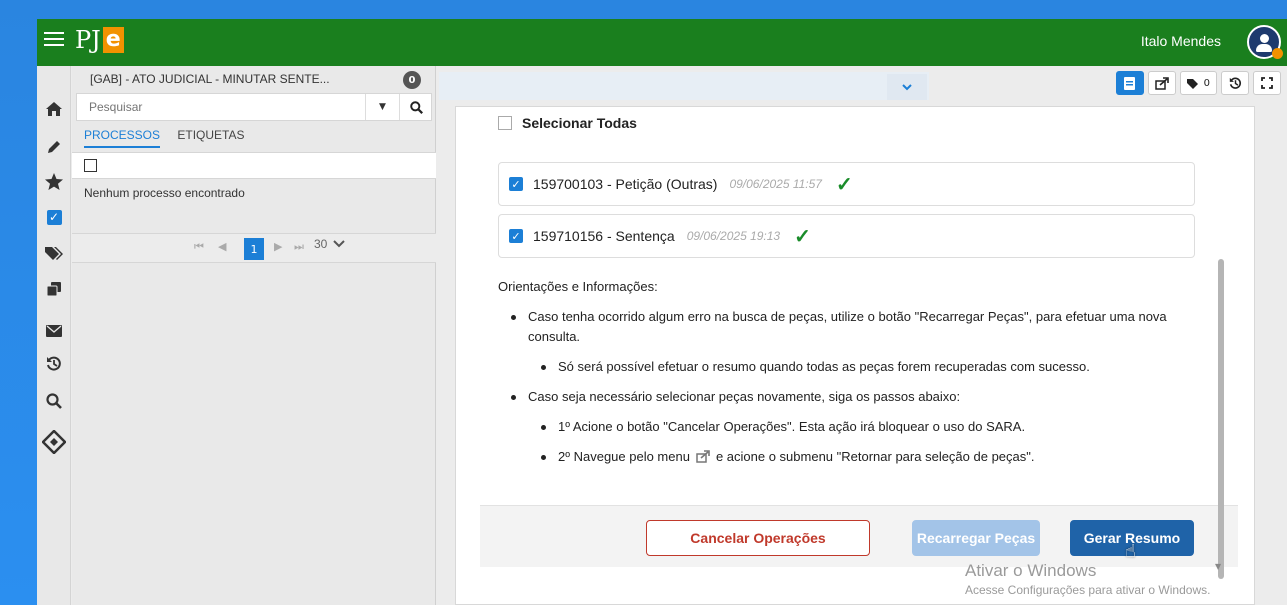 The height and width of the screenshot is (605, 1287). Describe the element at coordinates (171, 138) in the screenshot. I see `process-tabs: PROCESSOS ETIQUETAS` at that location.